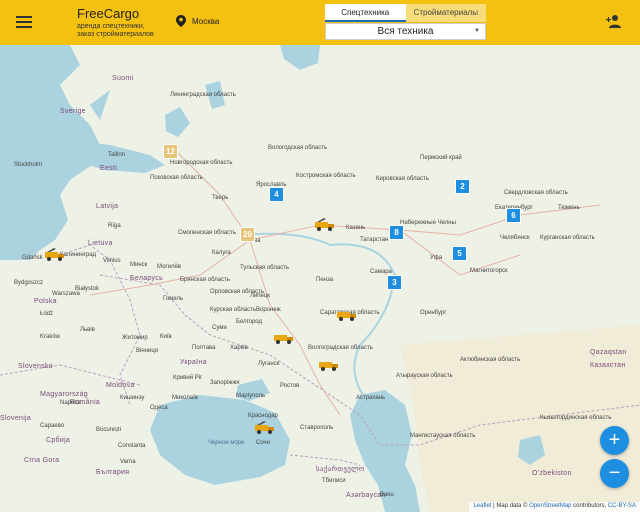 The image size is (640, 512). I want to click on map-label-tver: Тверь, so click(220, 198).